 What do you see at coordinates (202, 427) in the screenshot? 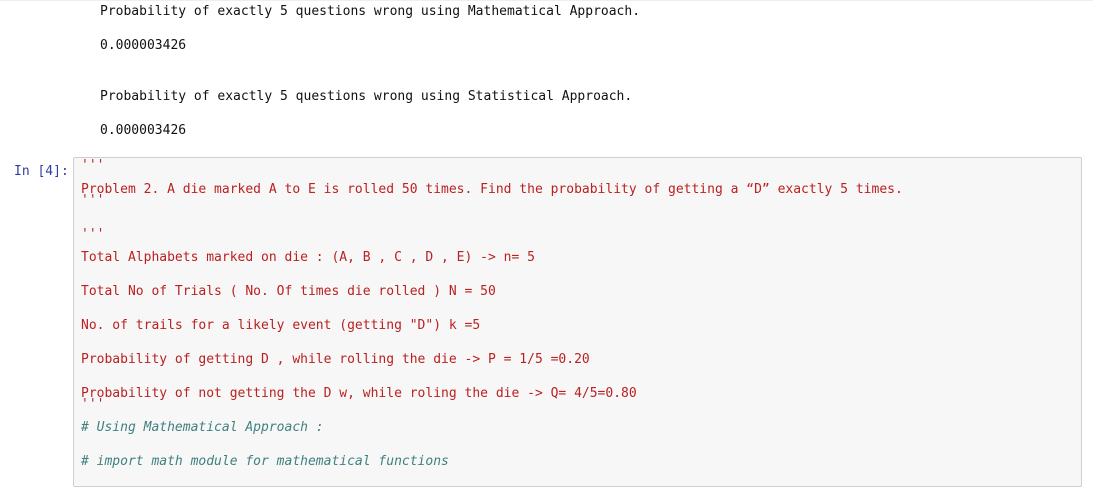
I see `code-comment: # Using Mathematical Approach :` at bounding box center [202, 427].